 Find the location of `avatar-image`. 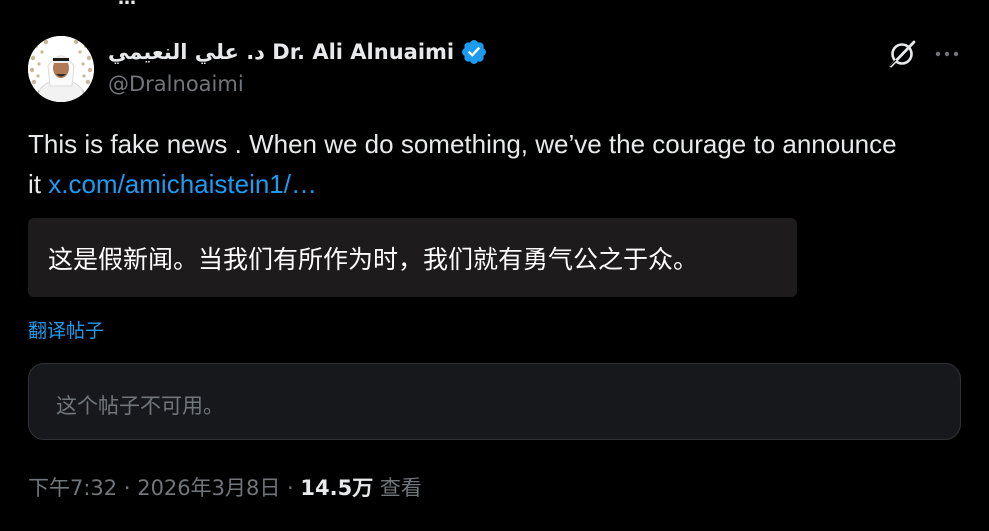

avatar-image is located at coordinates (61, 69).